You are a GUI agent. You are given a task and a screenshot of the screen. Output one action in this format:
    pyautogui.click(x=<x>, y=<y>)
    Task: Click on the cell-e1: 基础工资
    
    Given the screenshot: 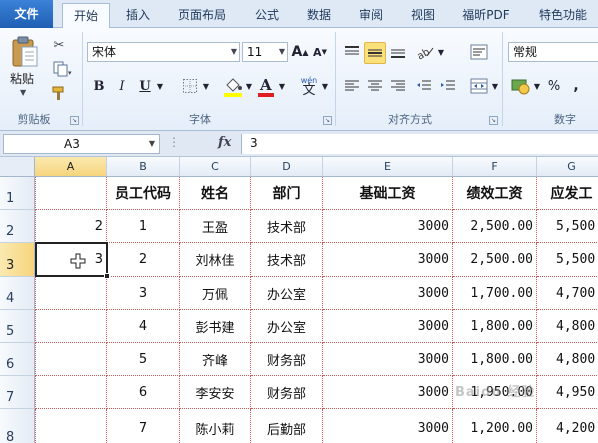 What is the action you would take?
    pyautogui.click(x=388, y=193)
    